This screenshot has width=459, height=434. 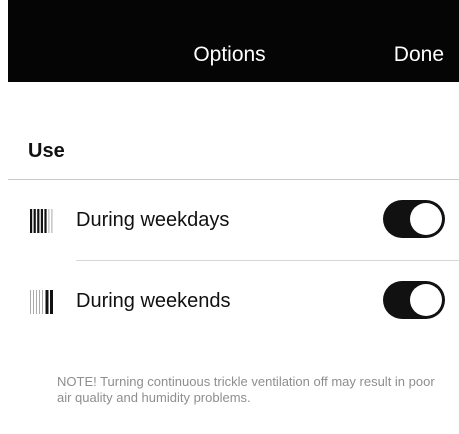 I want to click on weekends-label: During weekends, so click(x=153, y=301).